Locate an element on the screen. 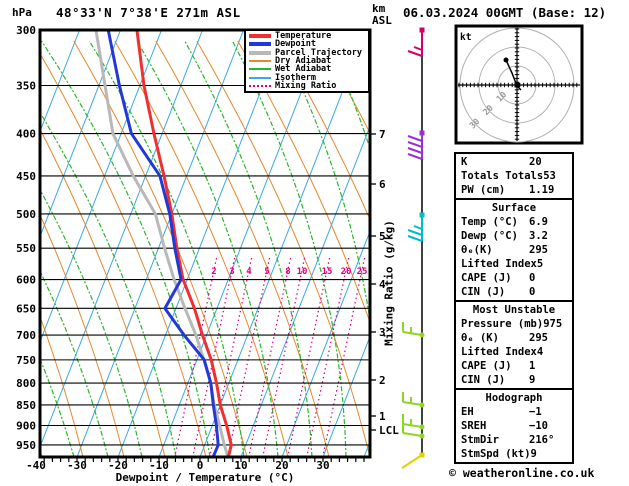 Image resolution: width=629 pixels, height=486 pixels. table-row-value: −1 is located at coordinates (535, 412).